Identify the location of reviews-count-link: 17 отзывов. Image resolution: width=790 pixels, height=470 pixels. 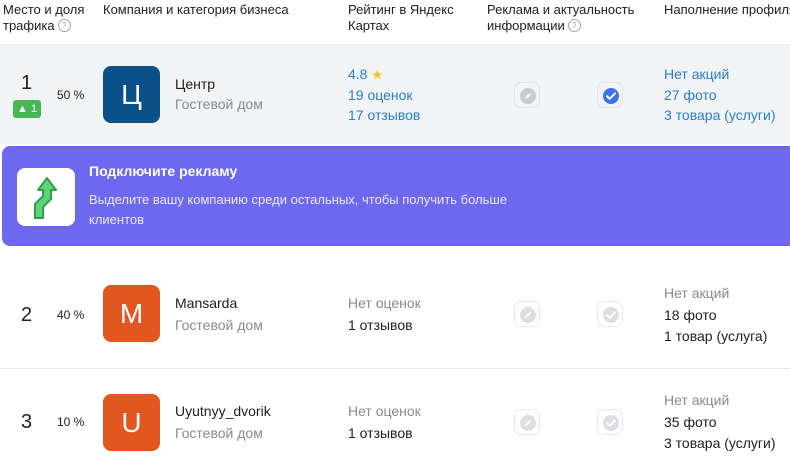
(384, 115).